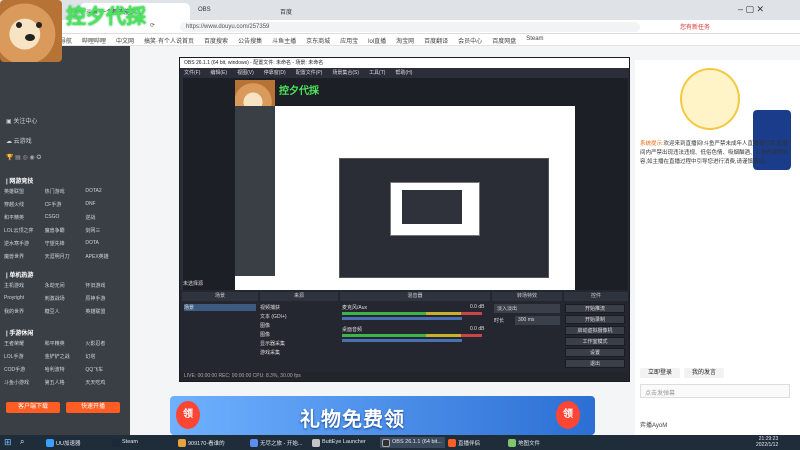 This screenshot has width=800, height=450. Describe the element at coordinates (24, 311) in the screenshot. I see `game-link: 我的世界` at that location.